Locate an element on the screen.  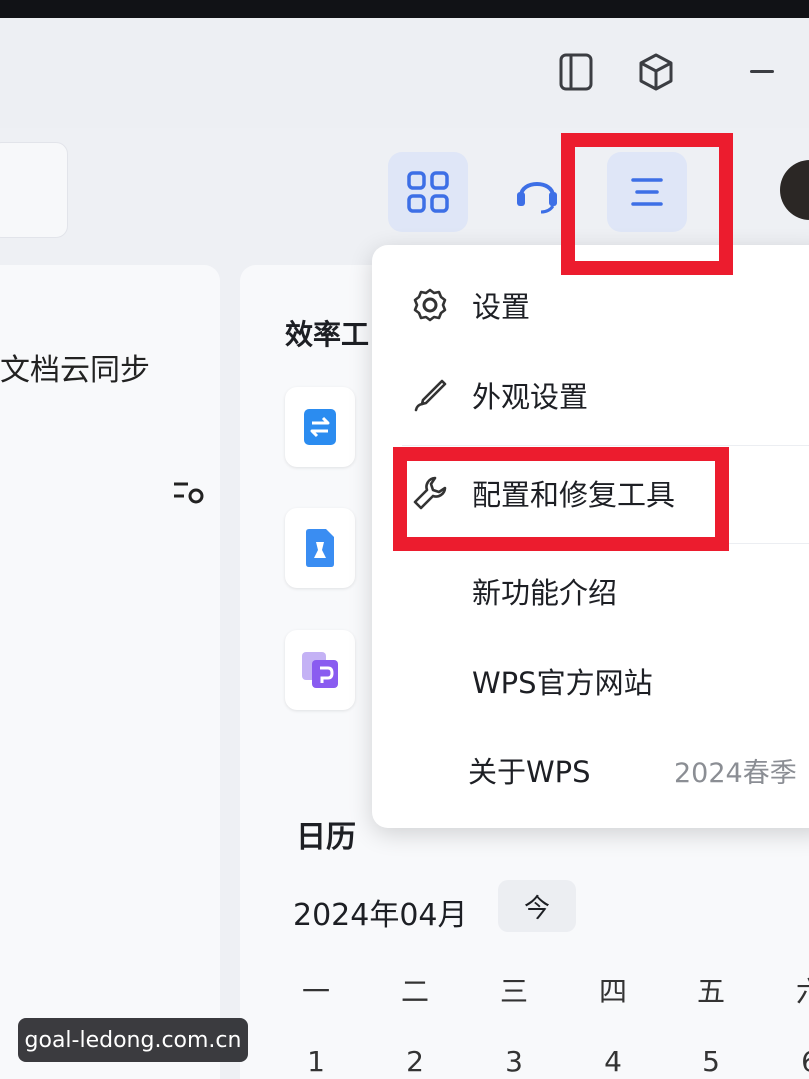
brush-icon is located at coordinates (430, 395).